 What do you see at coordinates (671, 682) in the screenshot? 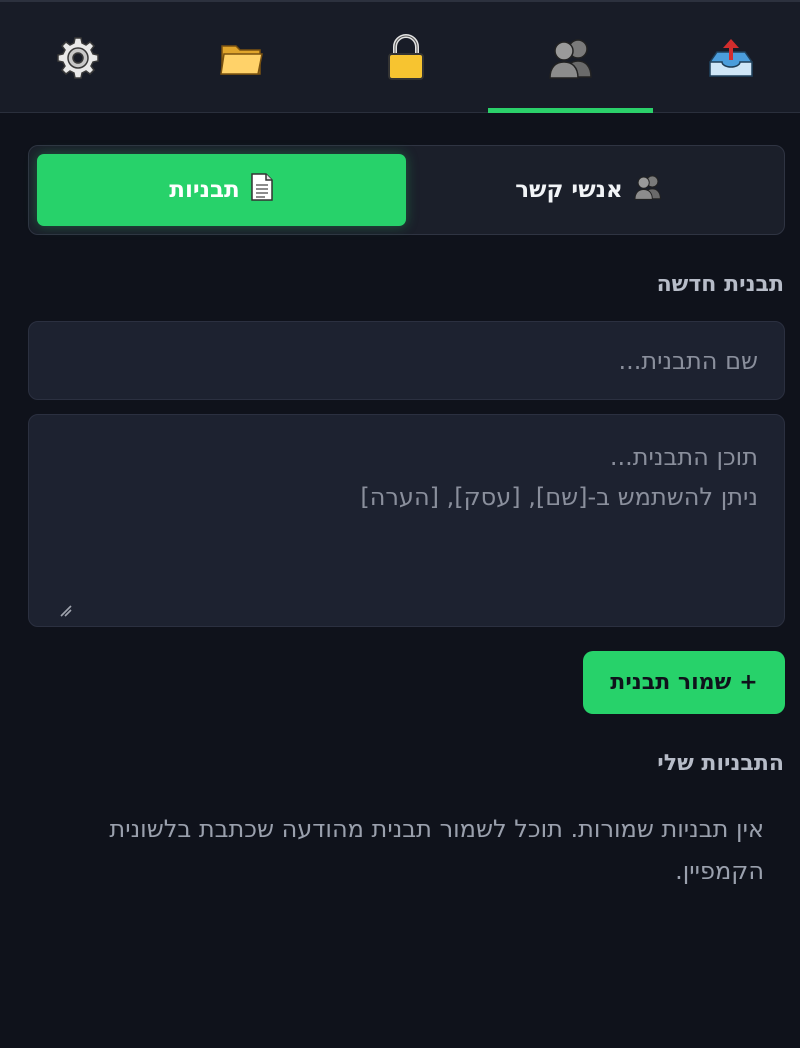
I see `save-template-label: שמור תבנית` at bounding box center [671, 682].